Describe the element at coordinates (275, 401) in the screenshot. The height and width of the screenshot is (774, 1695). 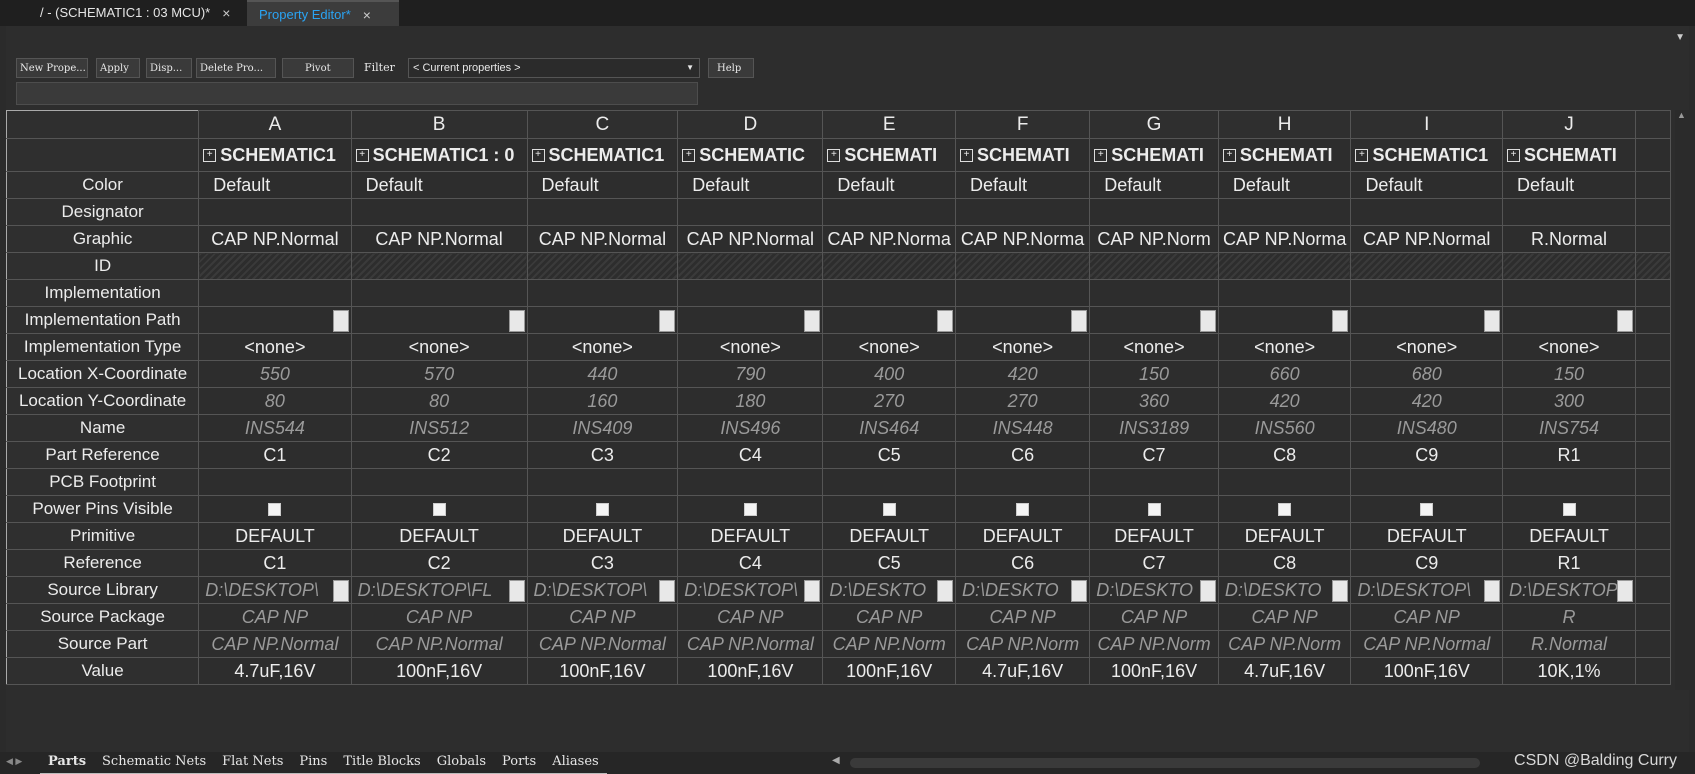
I see `cell-location-y: 80` at that location.